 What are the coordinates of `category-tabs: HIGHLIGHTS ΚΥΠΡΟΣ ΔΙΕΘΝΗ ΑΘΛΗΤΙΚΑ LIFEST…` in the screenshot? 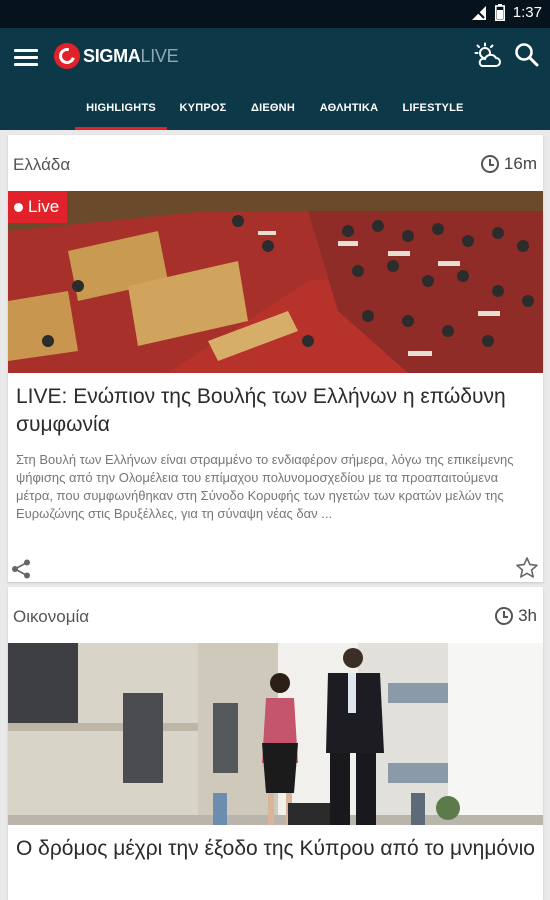 It's located at (275, 114).